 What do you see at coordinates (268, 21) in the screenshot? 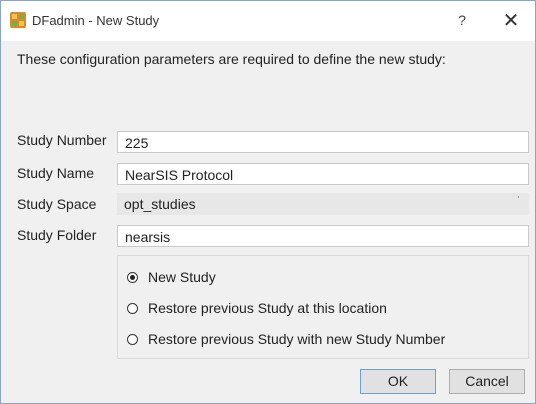
I see `title-bar: DFadmin - New Study ? ✕` at bounding box center [268, 21].